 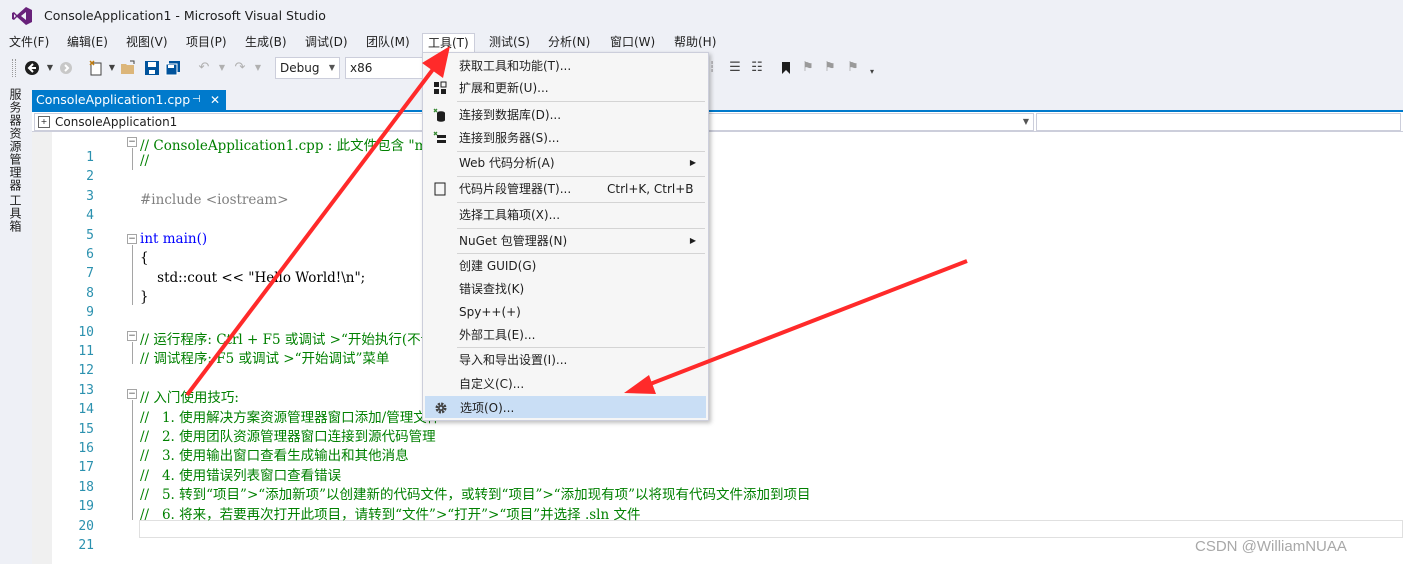 What do you see at coordinates (440, 115) in the screenshot?
I see `database-icon` at bounding box center [440, 115].